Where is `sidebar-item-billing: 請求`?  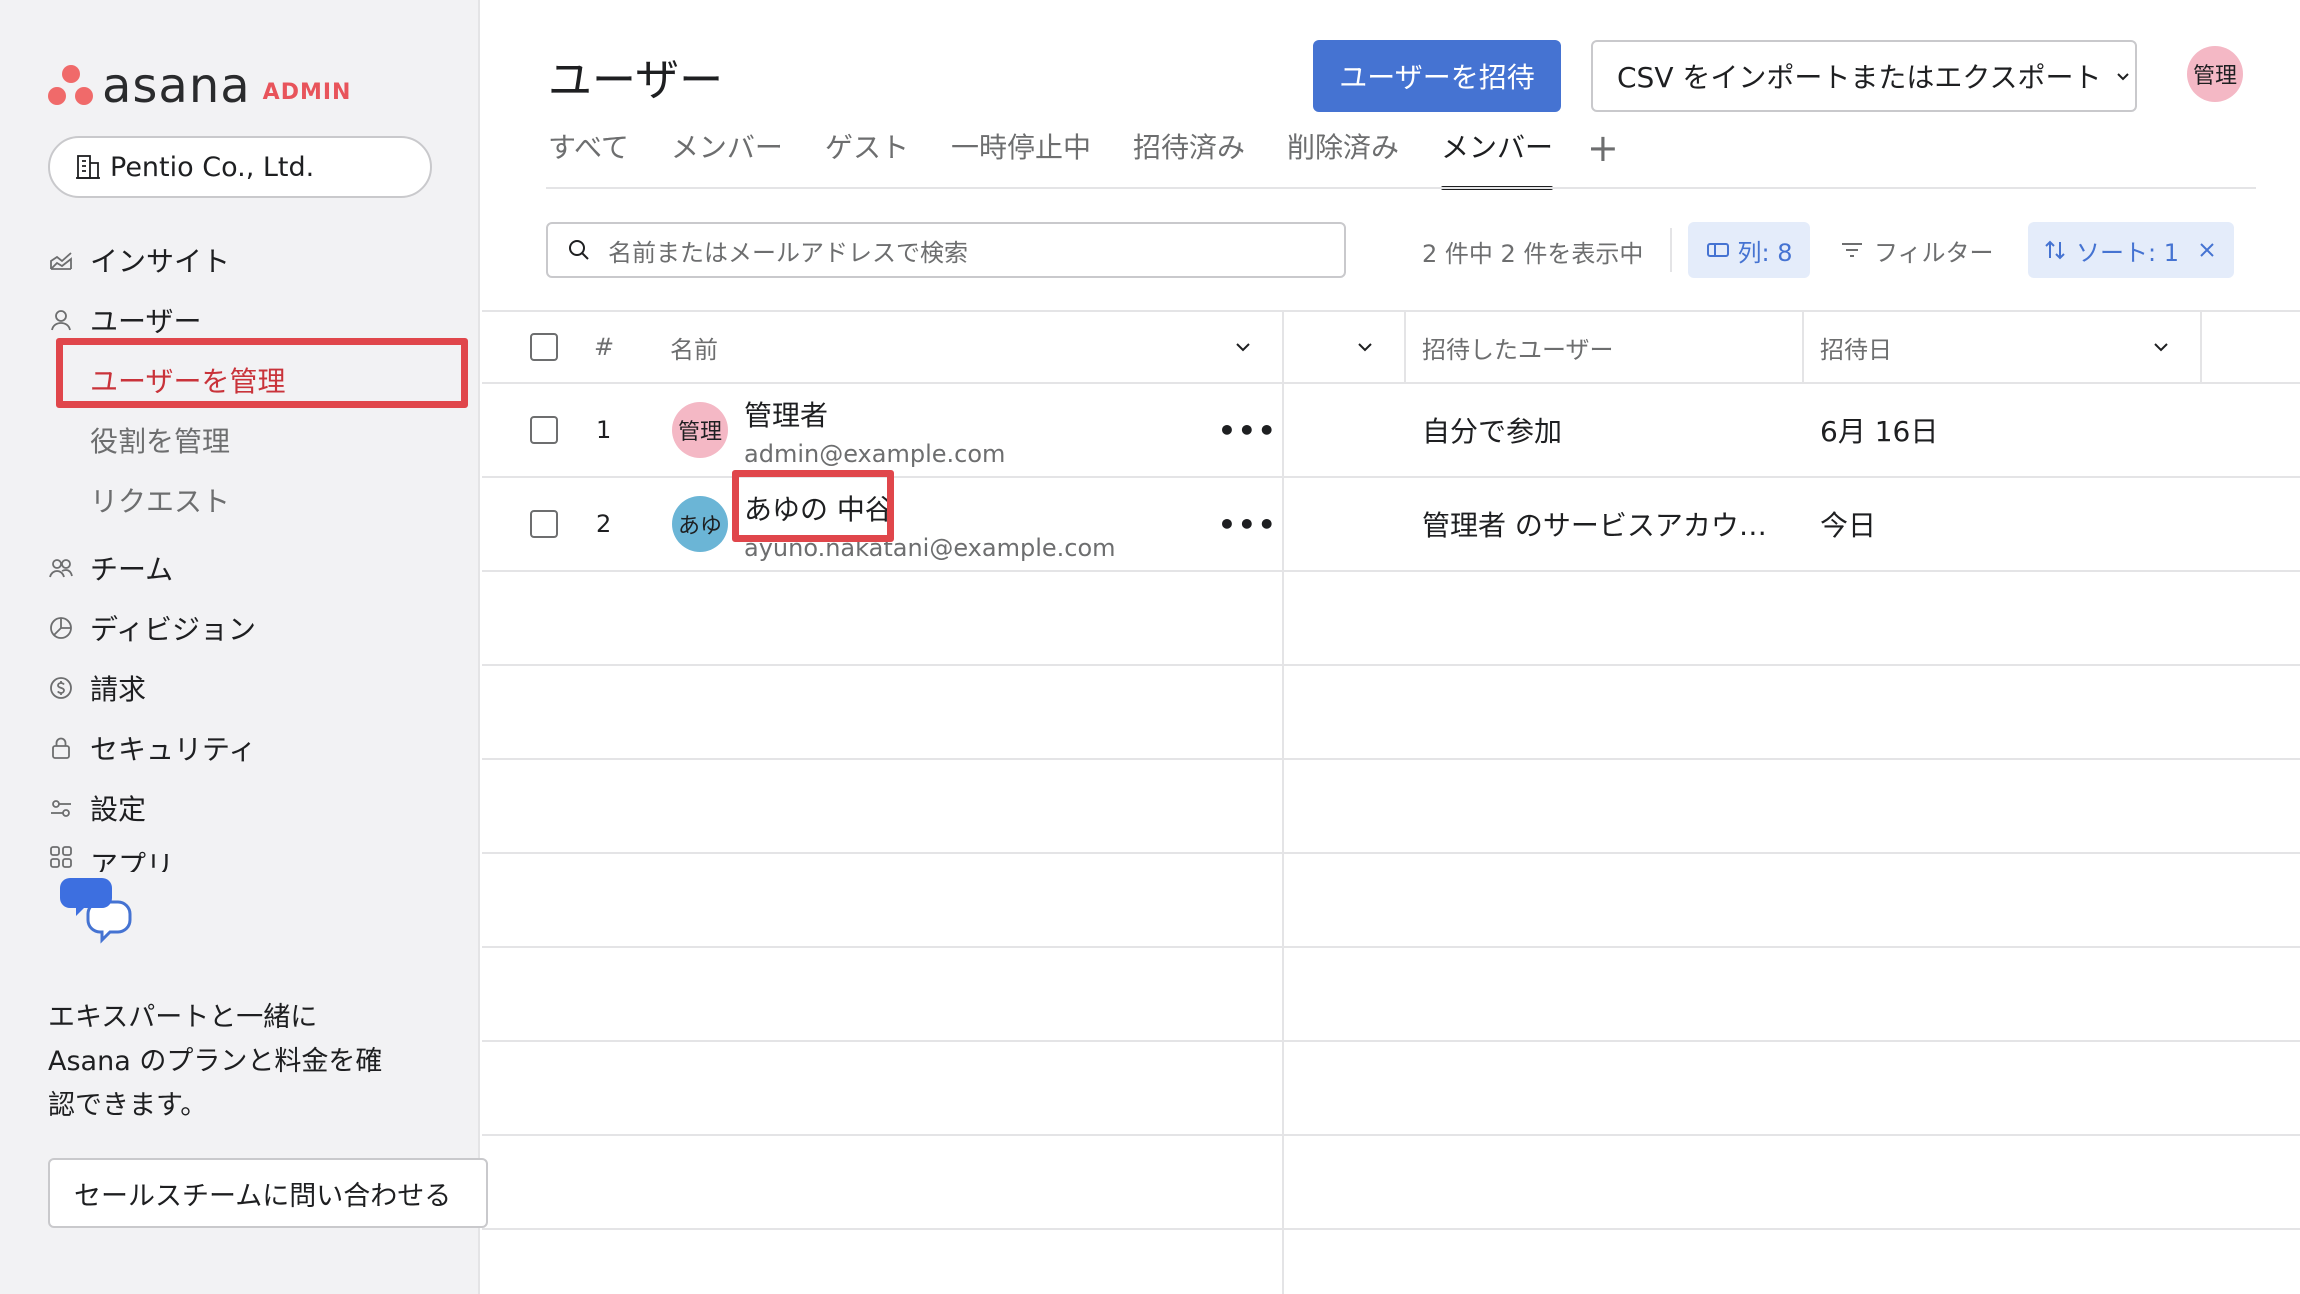
sidebar-item-billing: 請求 is located at coordinates (258, 688).